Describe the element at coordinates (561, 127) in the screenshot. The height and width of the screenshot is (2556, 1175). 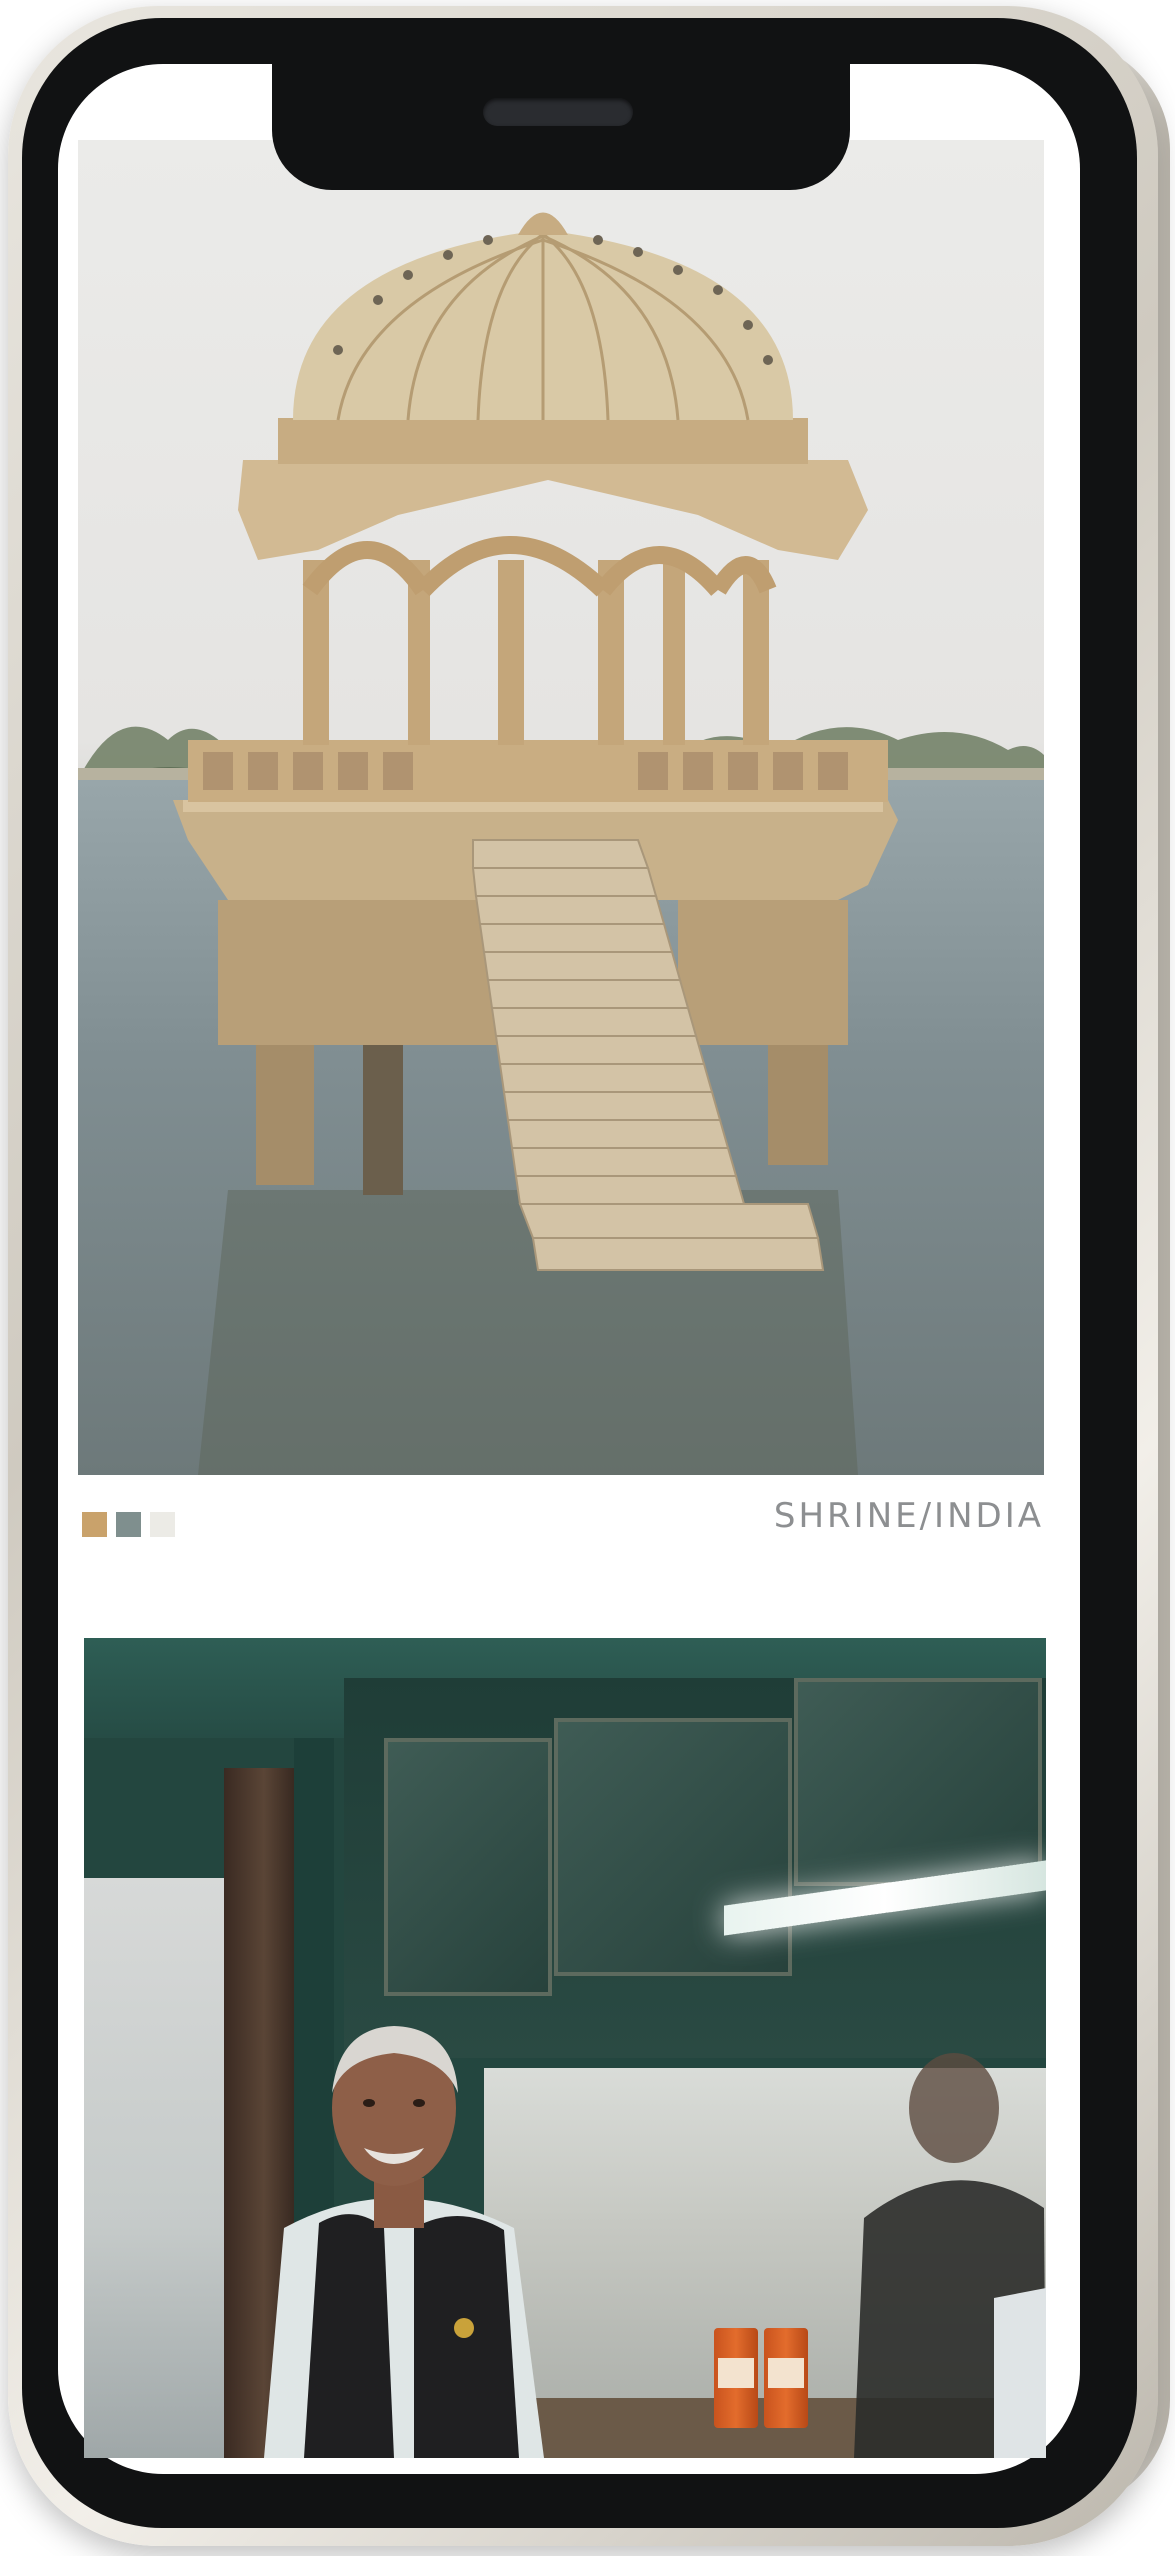
I see `phone-notch` at that location.